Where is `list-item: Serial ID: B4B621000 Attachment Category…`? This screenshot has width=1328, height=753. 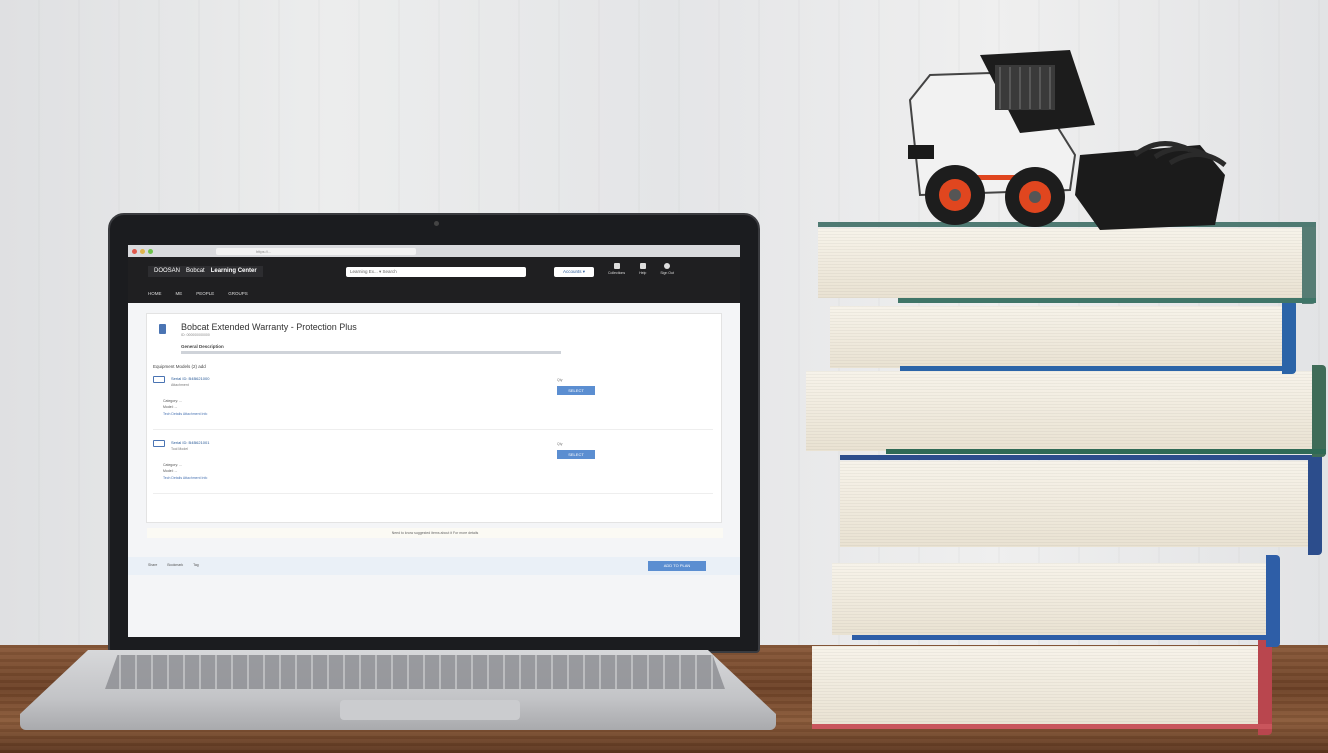 list-item: Serial ID: B4B621000 Attachment Category… is located at coordinates (433, 402).